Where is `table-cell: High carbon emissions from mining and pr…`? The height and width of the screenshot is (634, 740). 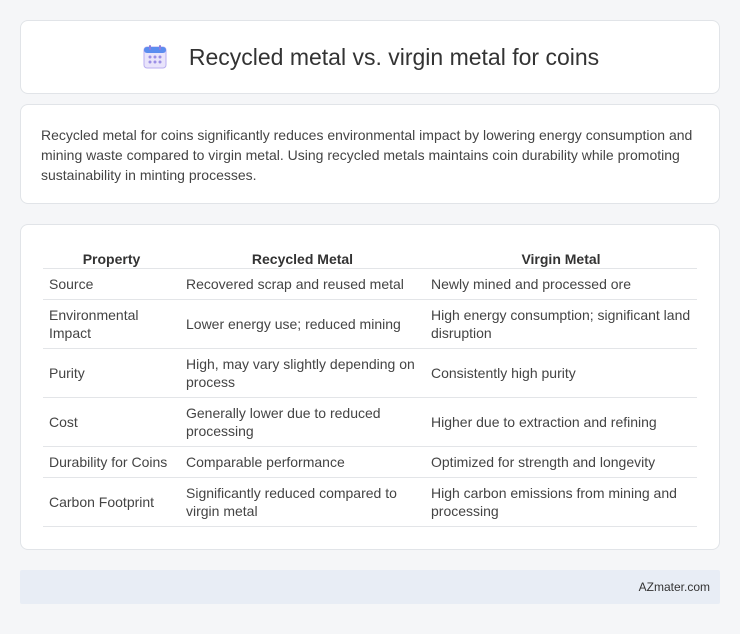 table-cell: High carbon emissions from mining and pr… is located at coordinates (561, 502).